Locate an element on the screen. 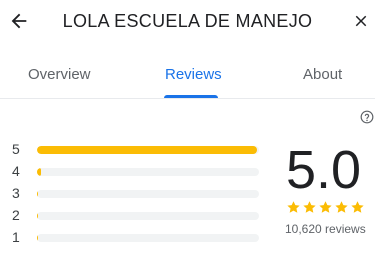  average-rating: 5.0 is located at coordinates (324, 170).